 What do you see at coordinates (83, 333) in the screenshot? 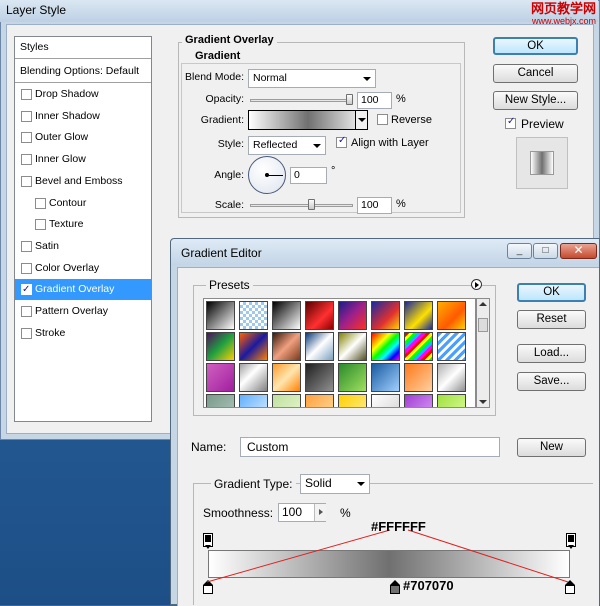
I see `style-item: Stroke` at bounding box center [83, 333].